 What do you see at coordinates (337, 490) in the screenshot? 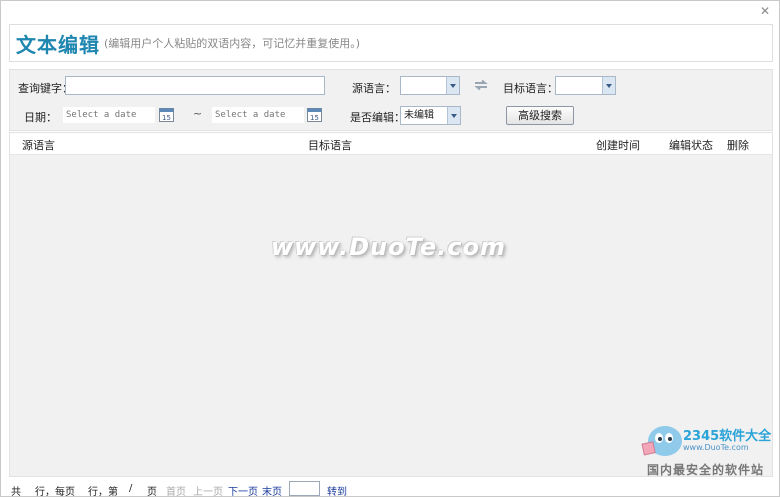
I see `pager-goto-link: 转到` at bounding box center [337, 490].